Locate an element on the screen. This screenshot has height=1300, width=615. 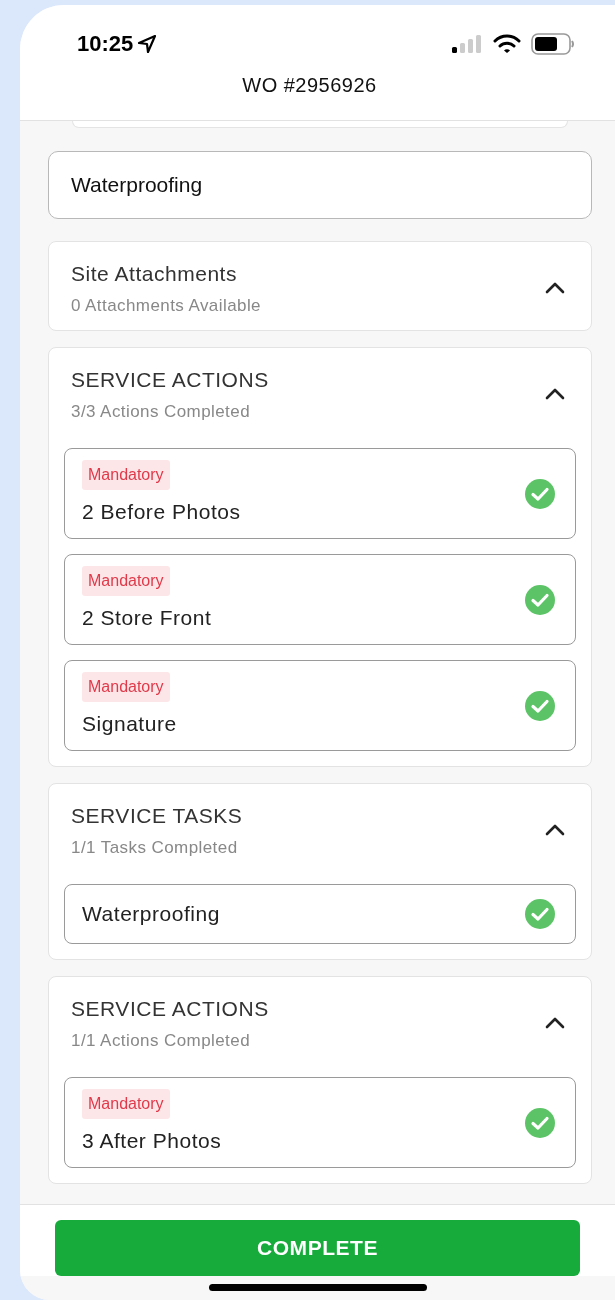
section-title: SERVICE TASKS is located at coordinates (157, 816).